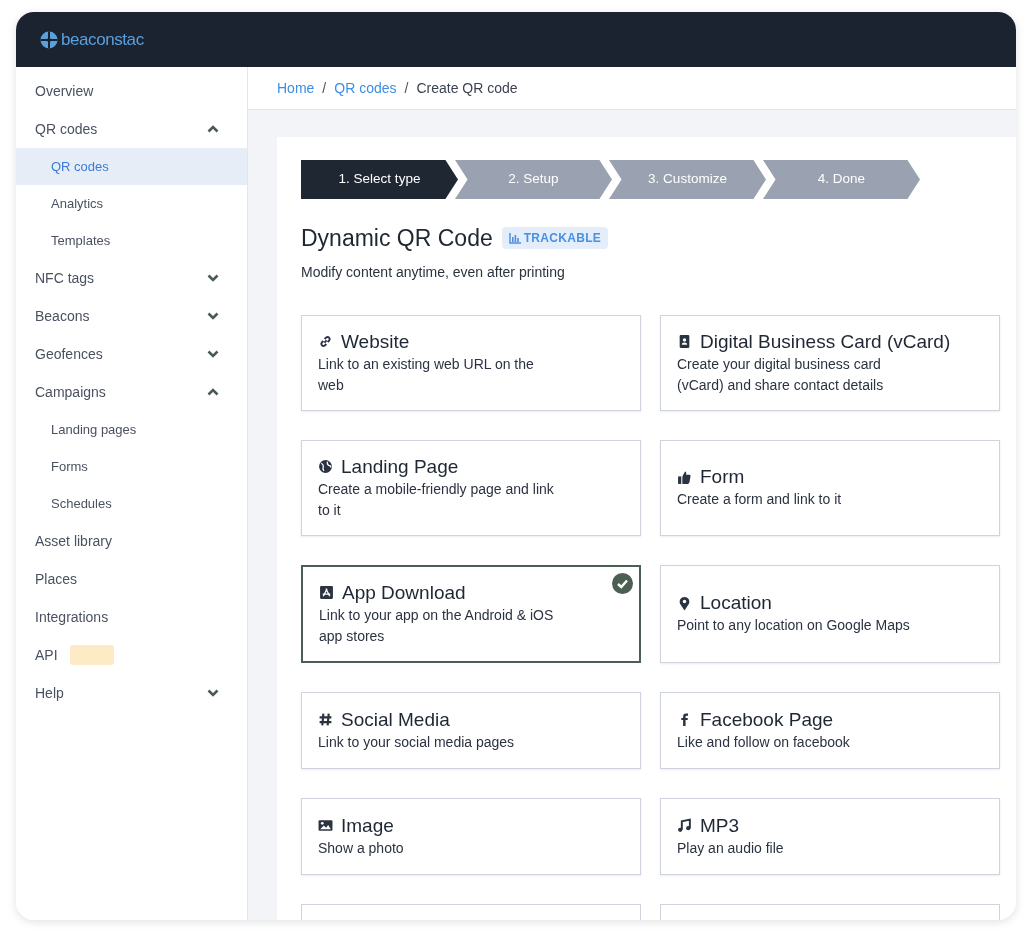 Image resolution: width=1032 pixels, height=942 pixels. I want to click on sidebar-item: Beacons, so click(131, 316).